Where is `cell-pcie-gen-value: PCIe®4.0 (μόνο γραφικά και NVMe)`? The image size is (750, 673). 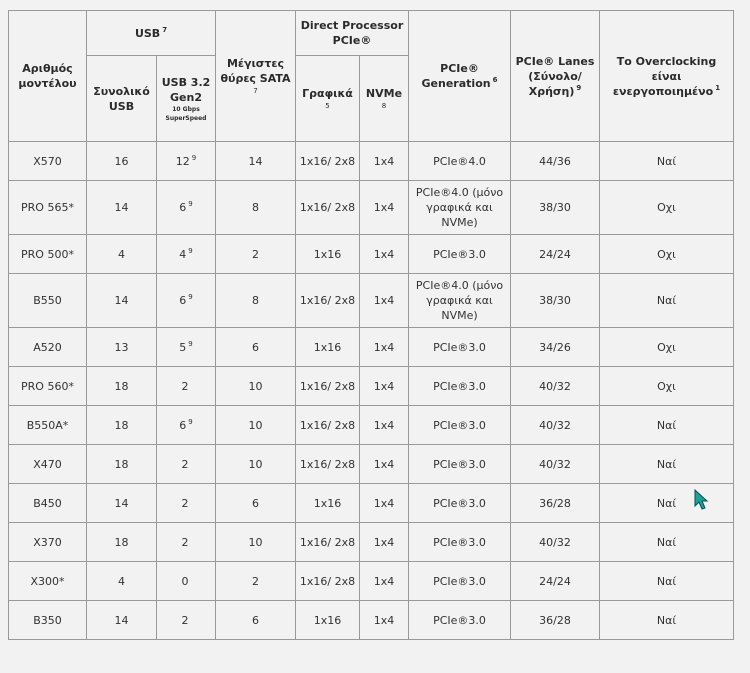
cell-pcie-gen-value: PCIe®4.0 (μόνο γραφικά και NVMe) is located at coordinates (459, 207).